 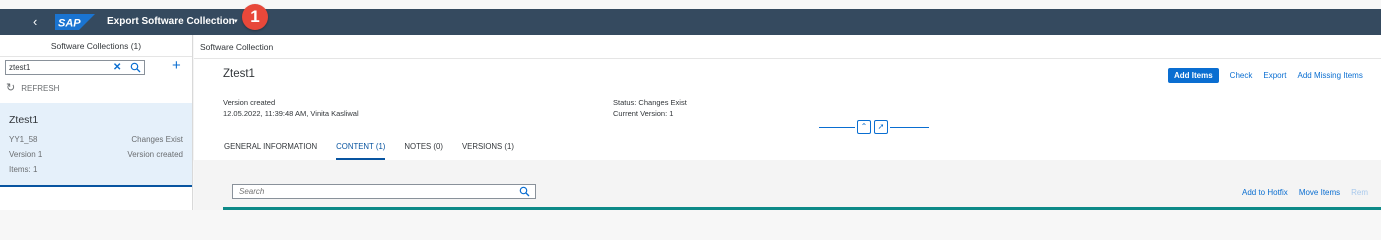 What do you see at coordinates (1265, 192) in the screenshot?
I see `add-to-hotfix-button: Add to Hotfix` at bounding box center [1265, 192].